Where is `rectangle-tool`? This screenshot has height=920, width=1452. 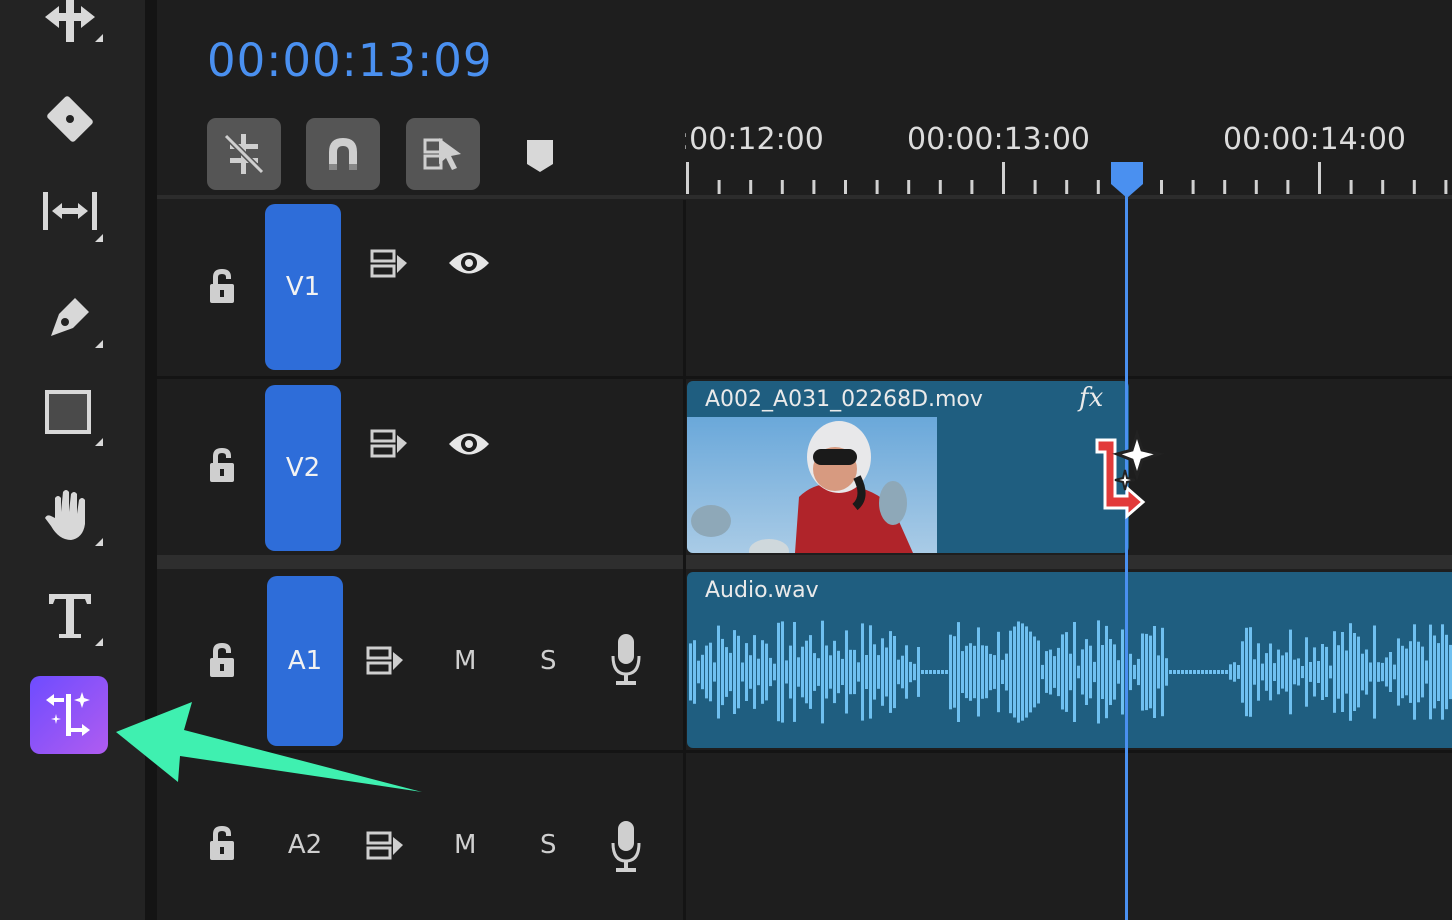 rectangle-tool is located at coordinates (70, 415).